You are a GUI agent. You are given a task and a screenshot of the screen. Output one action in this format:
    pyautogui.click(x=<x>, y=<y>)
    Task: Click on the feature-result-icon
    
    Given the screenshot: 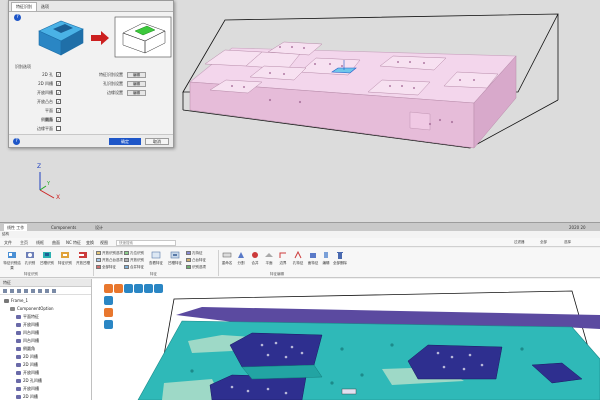 What is the action you would take?
    pyautogui.click(x=12, y=255)
    